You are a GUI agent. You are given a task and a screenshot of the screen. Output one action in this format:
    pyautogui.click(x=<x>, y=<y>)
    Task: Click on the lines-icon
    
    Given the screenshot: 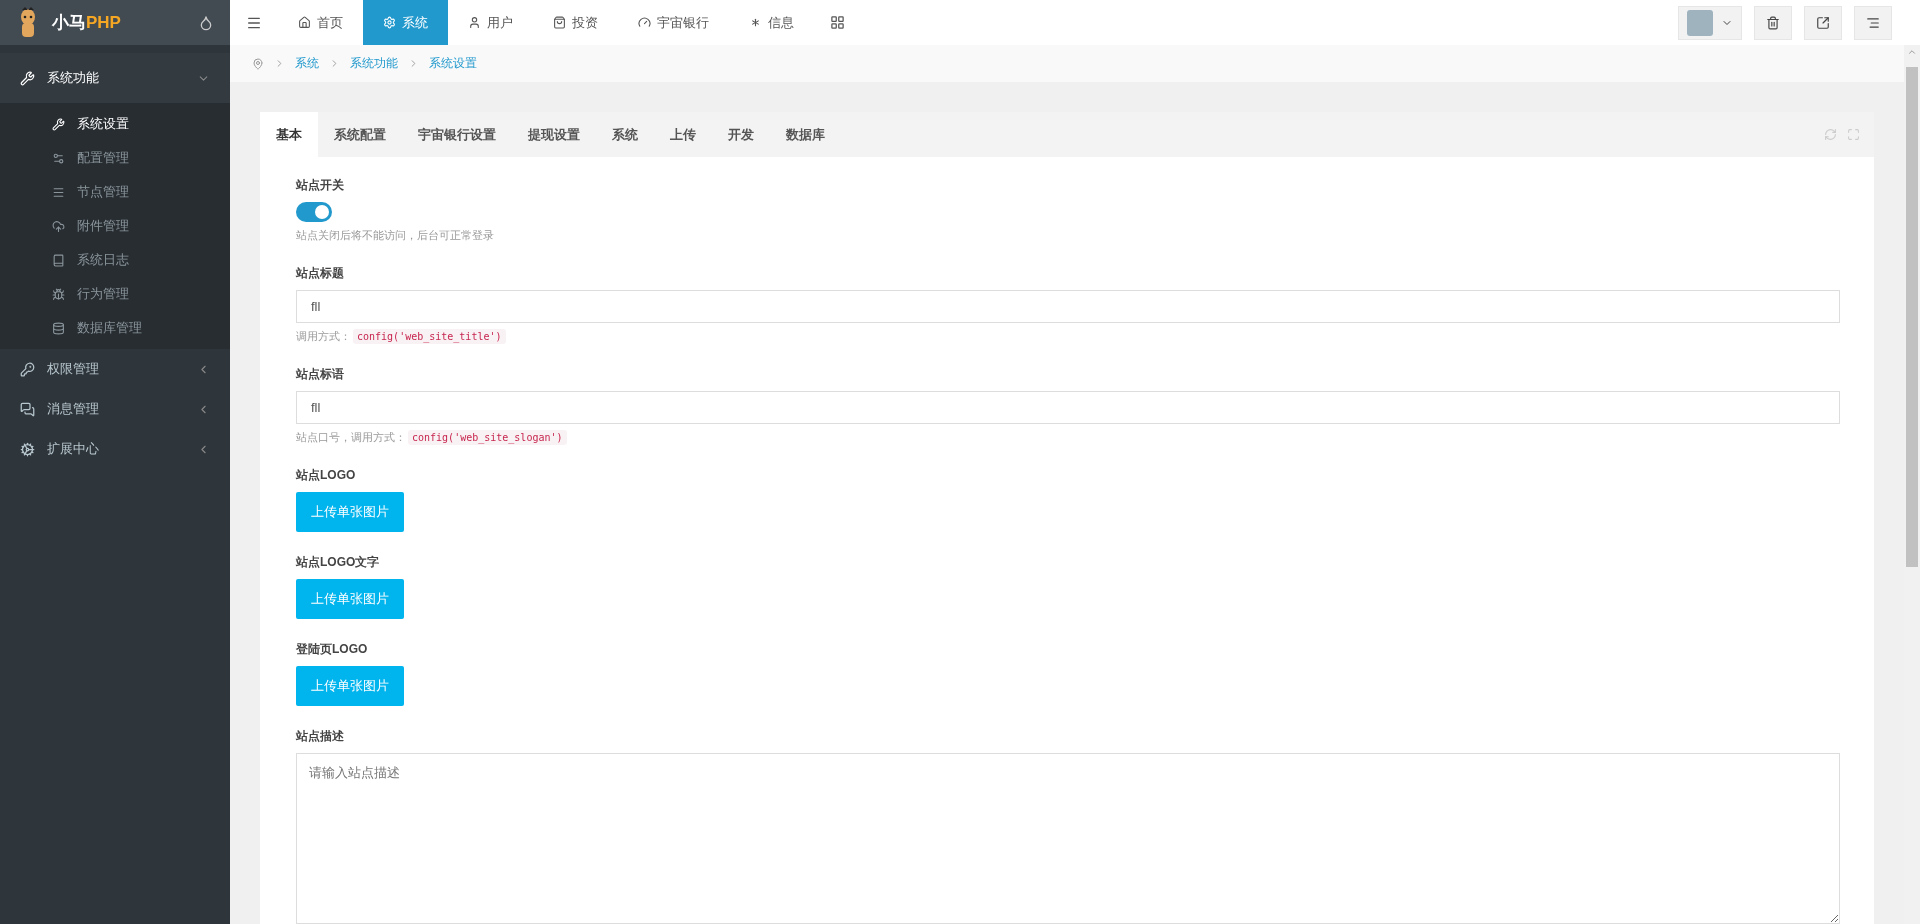 What is the action you would take?
    pyautogui.click(x=1873, y=22)
    